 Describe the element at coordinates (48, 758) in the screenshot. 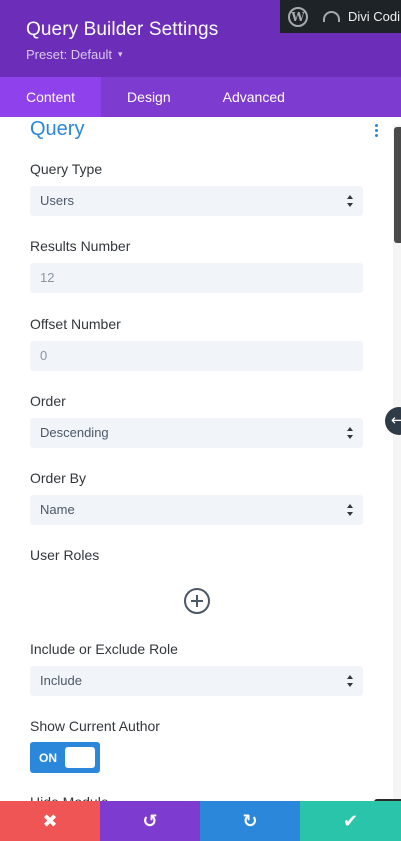

I see `toggle-on-label: ON` at that location.